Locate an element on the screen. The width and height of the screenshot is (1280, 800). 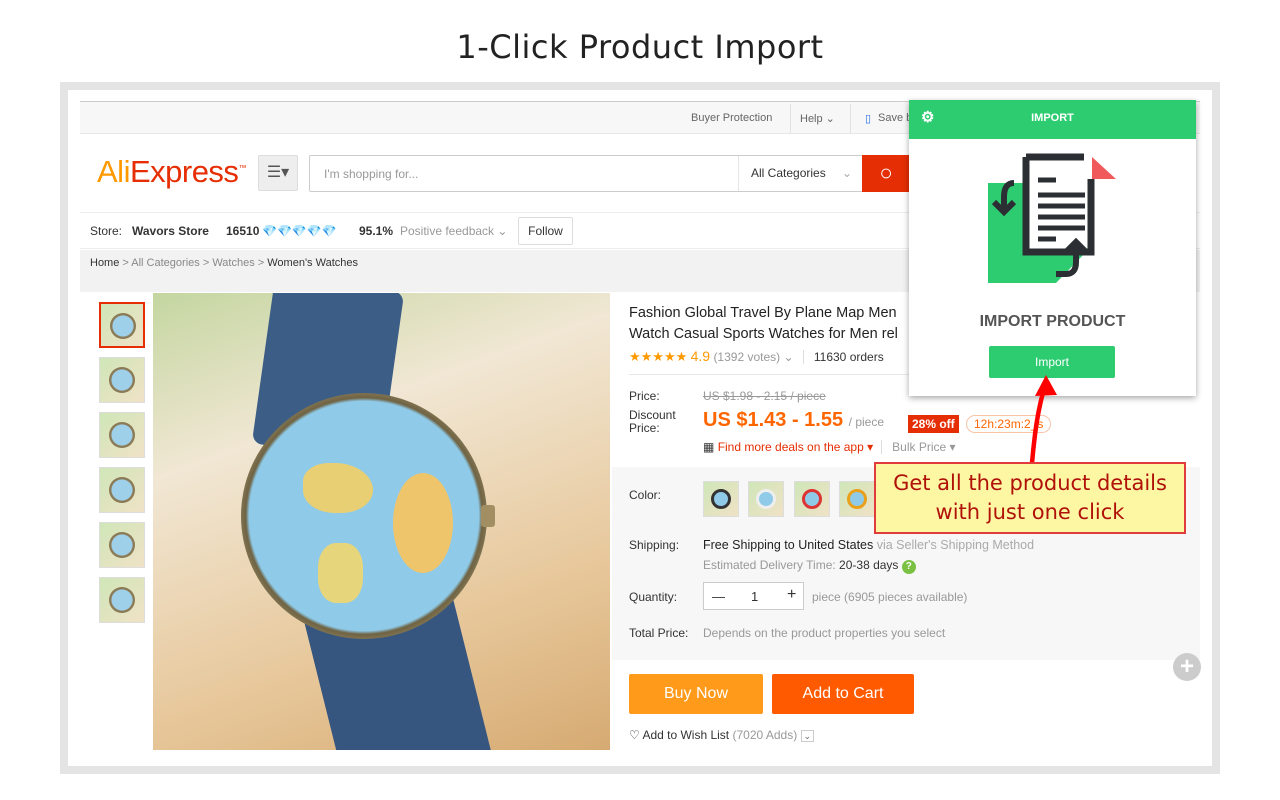
import-popup: ⚙ IMPORT IMPORT PRODUCT Import is located at coordinates (1052, 248).